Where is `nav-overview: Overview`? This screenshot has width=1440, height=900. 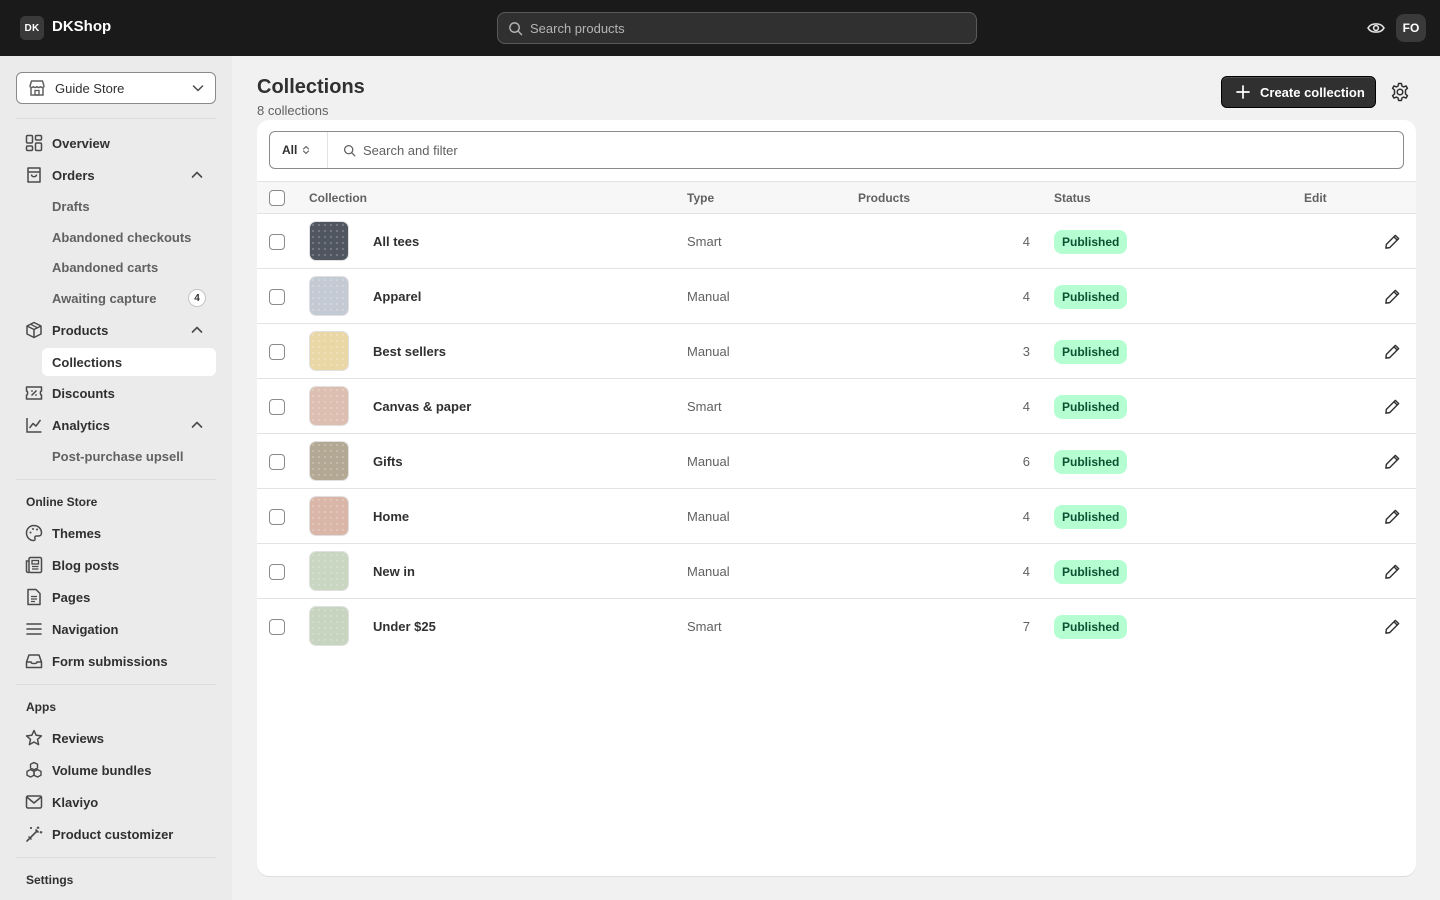 nav-overview: Overview is located at coordinates (116, 143).